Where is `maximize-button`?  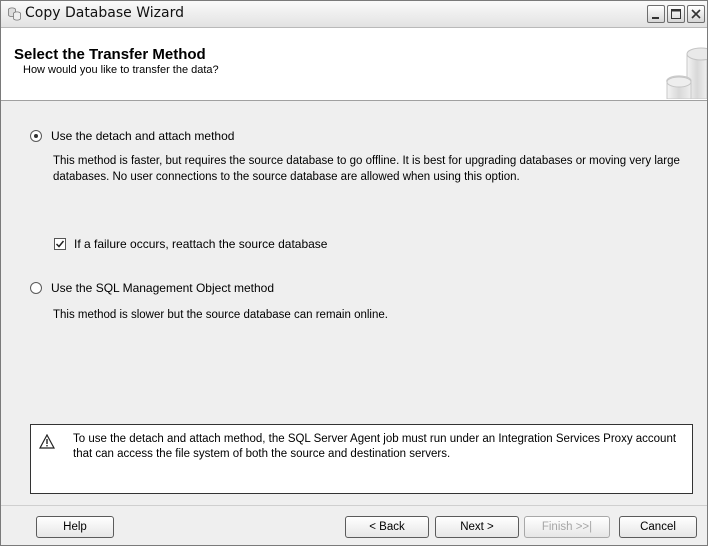 maximize-button is located at coordinates (676, 14).